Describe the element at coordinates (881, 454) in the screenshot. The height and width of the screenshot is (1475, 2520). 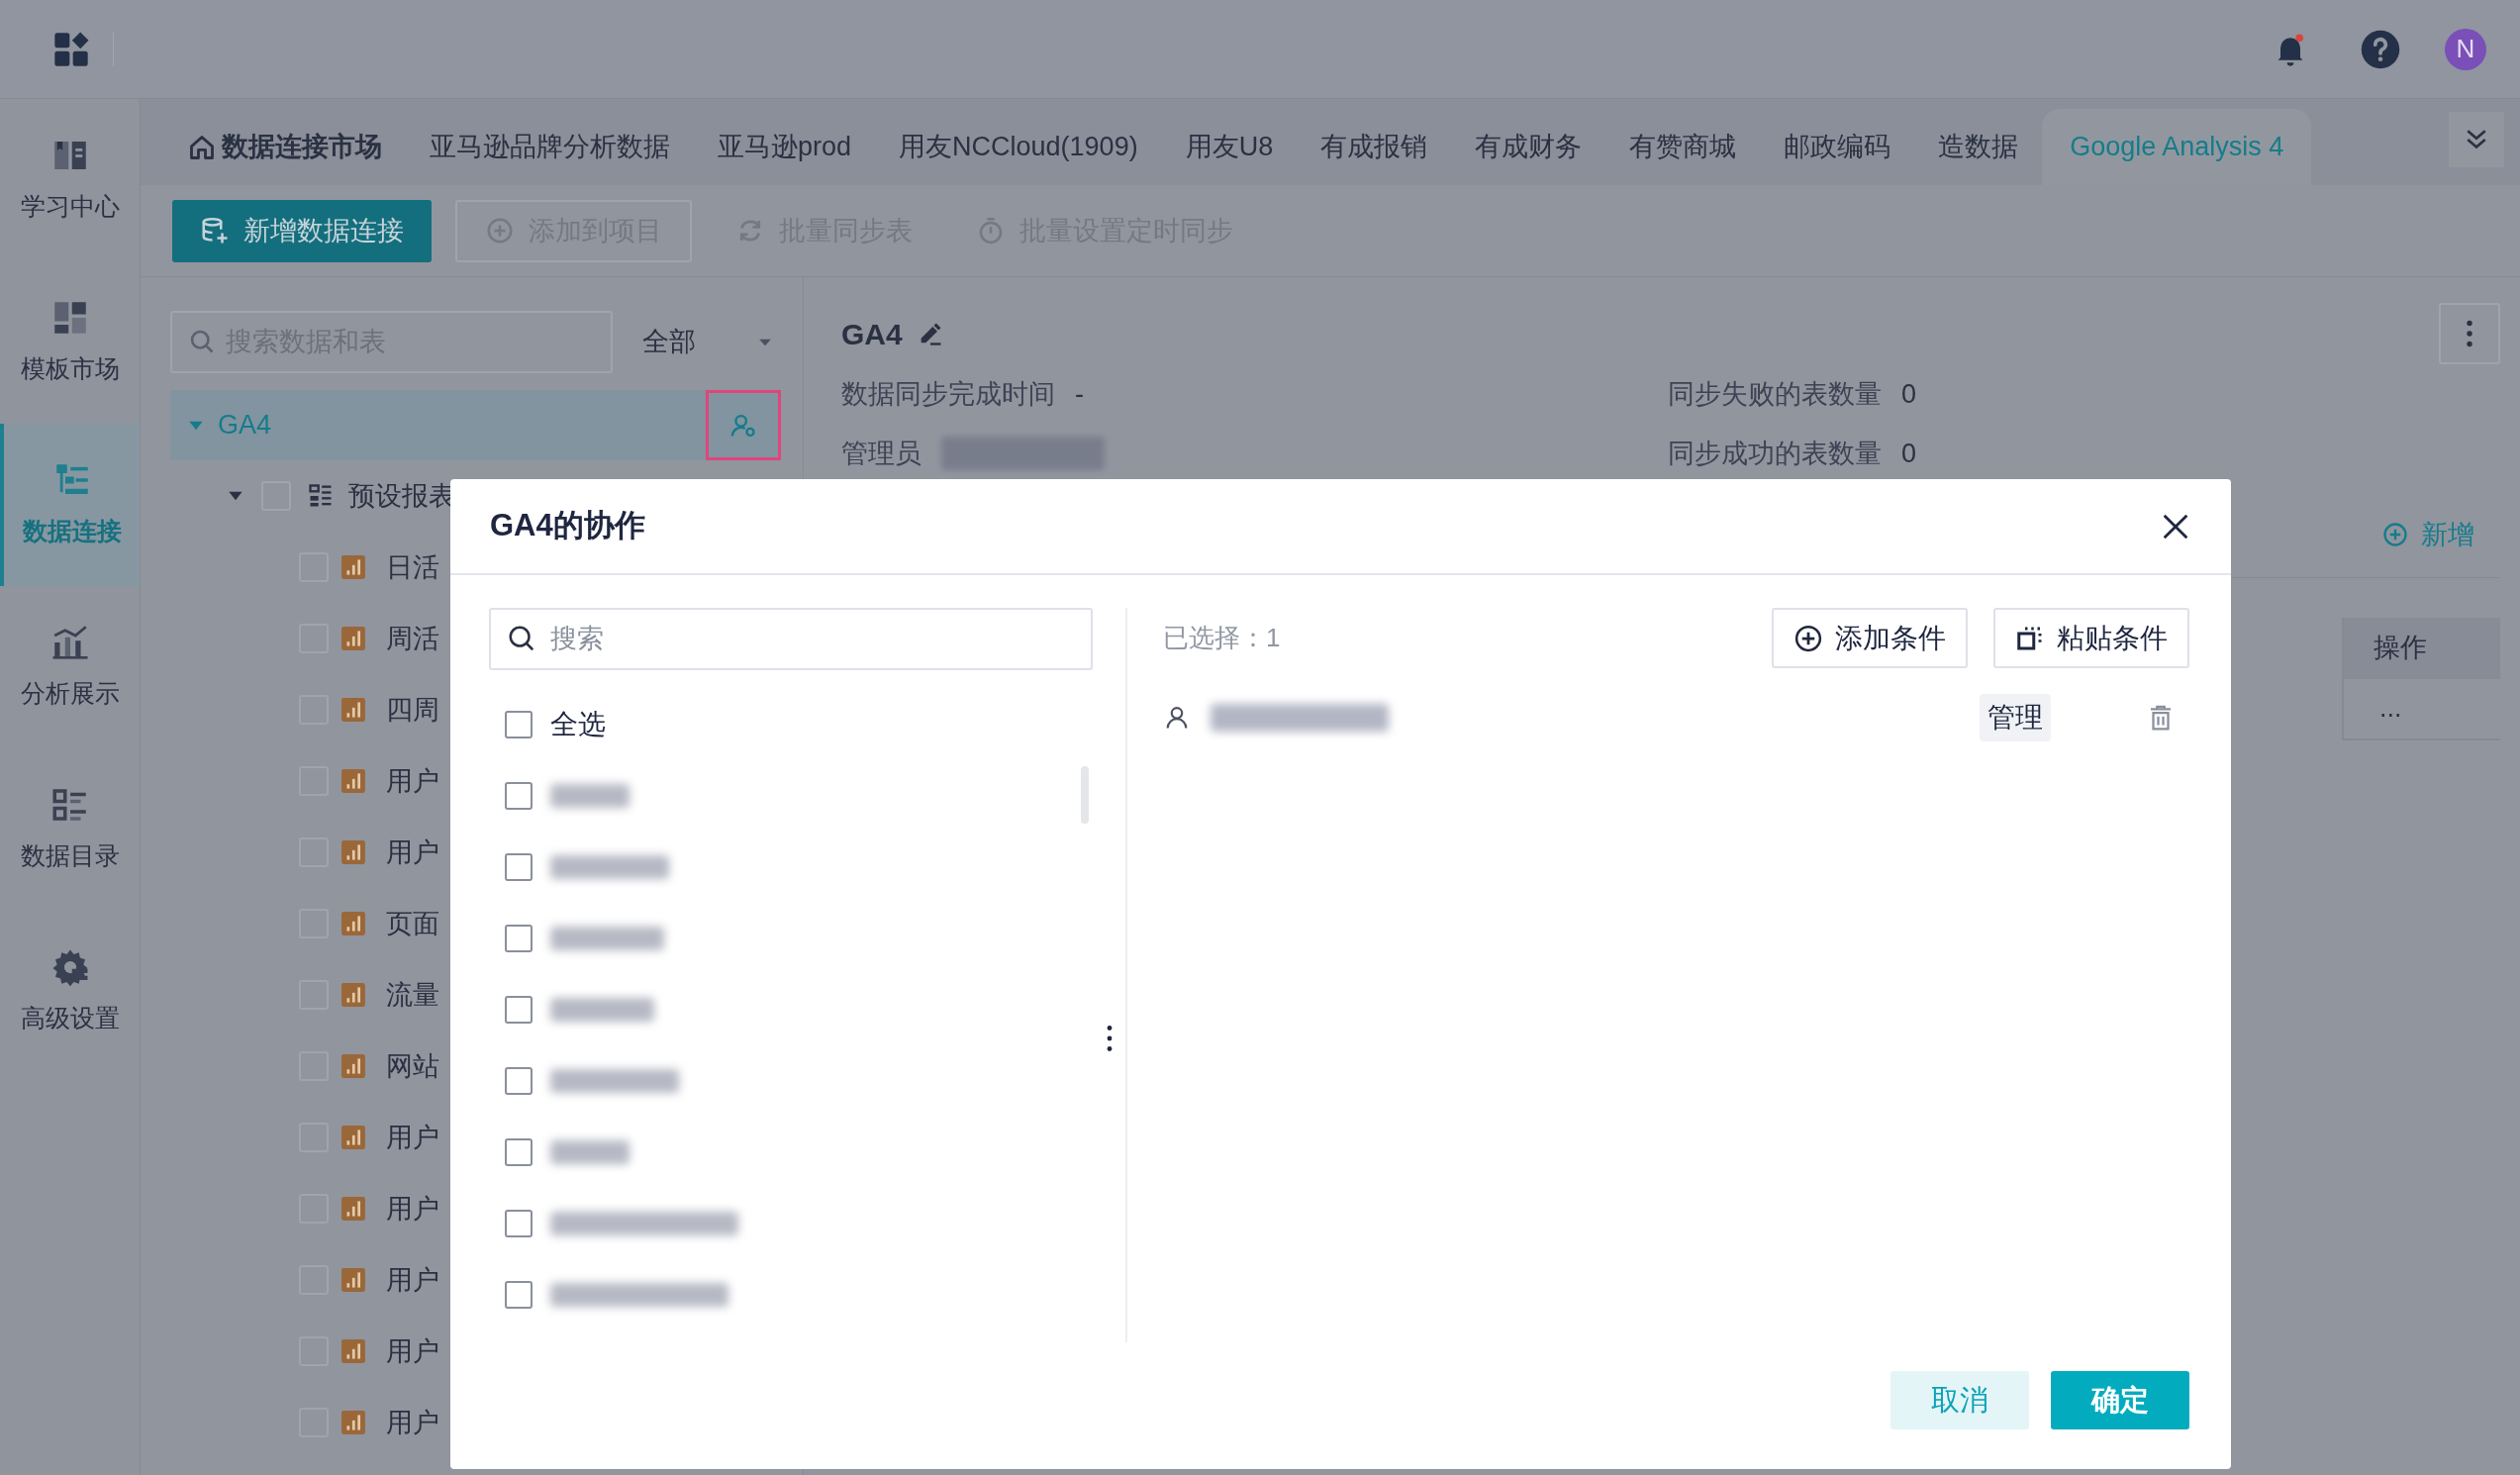
I see `field-label: 管理员` at that location.